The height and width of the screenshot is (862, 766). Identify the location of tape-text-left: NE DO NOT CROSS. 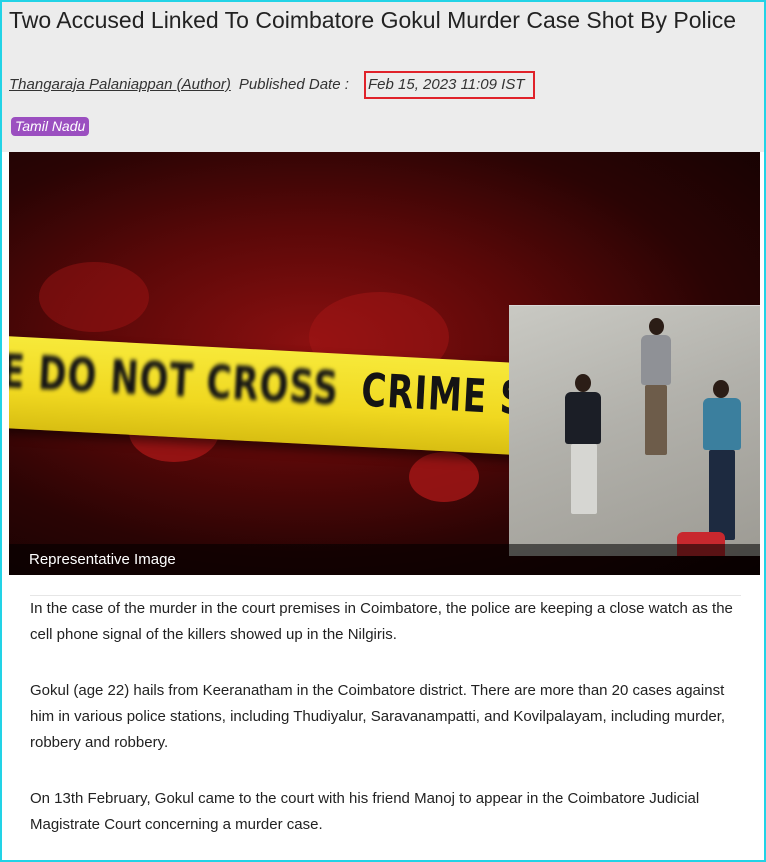
(175, 380).